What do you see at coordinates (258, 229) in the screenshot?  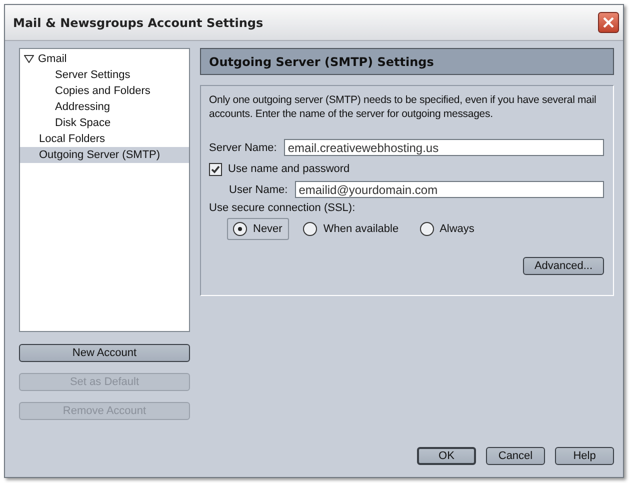 I see `ssl-radio-option: Never` at bounding box center [258, 229].